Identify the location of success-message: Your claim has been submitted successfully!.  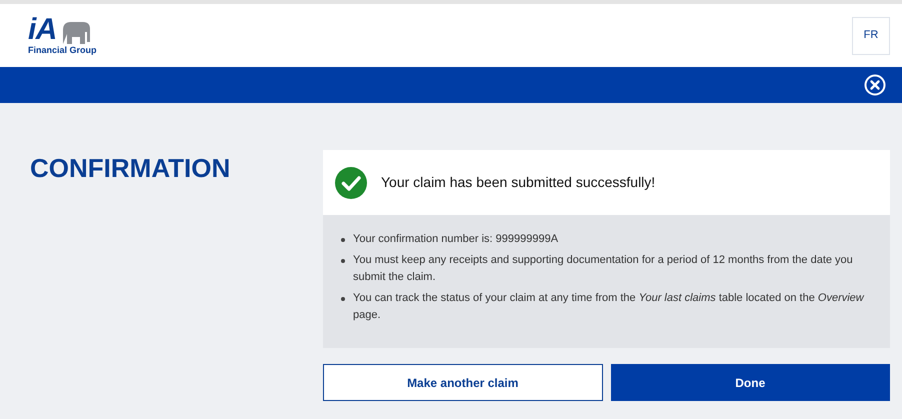
(518, 182).